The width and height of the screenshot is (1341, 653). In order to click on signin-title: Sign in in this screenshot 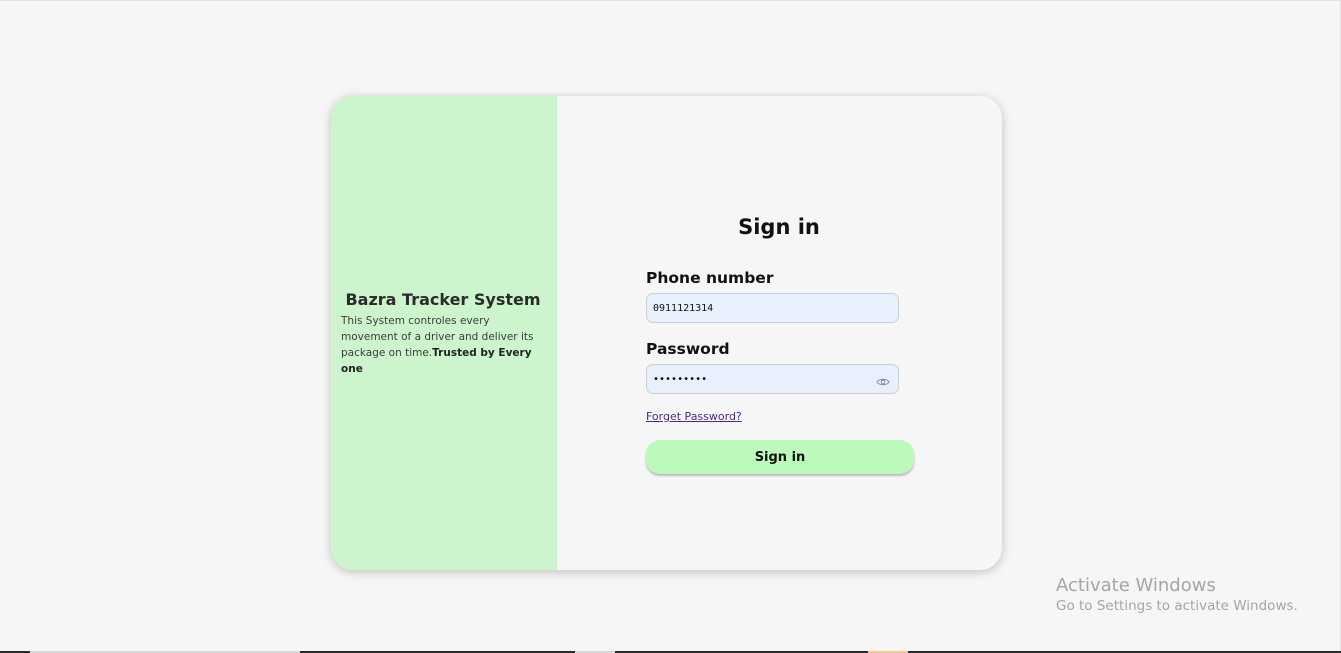, I will do `click(779, 227)`.